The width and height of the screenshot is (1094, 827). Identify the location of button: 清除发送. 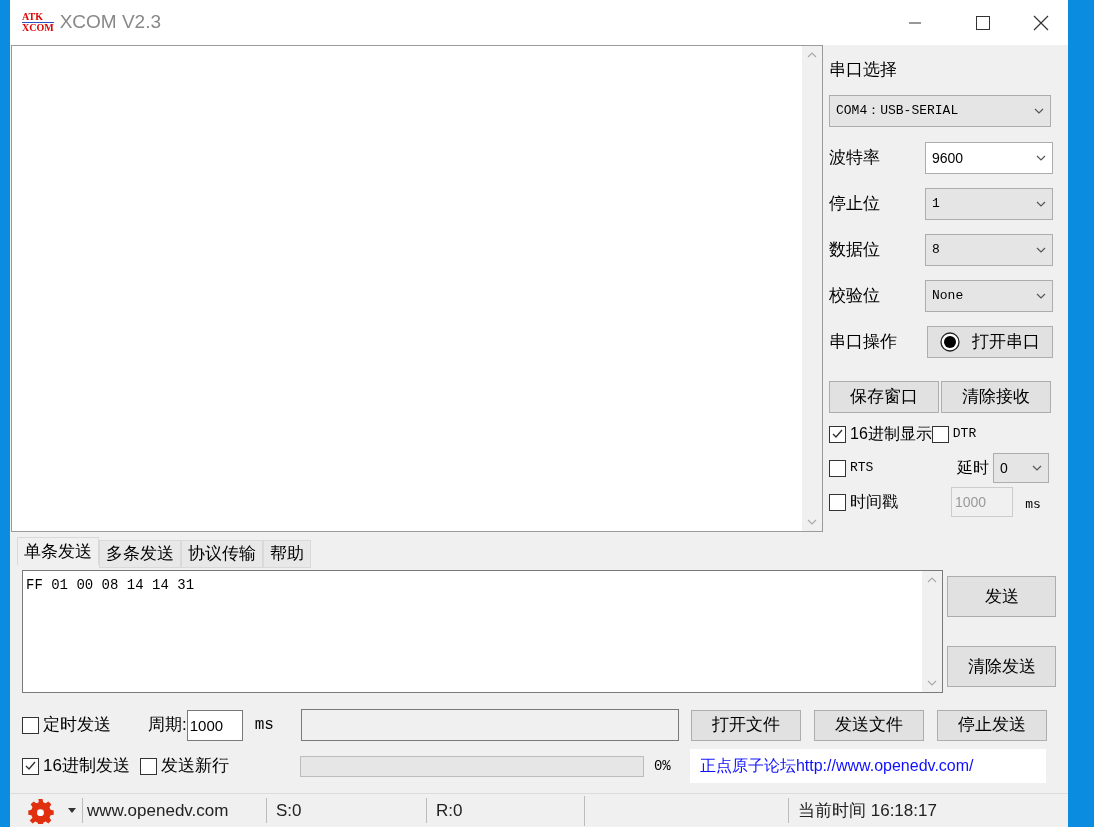
(1001, 666).